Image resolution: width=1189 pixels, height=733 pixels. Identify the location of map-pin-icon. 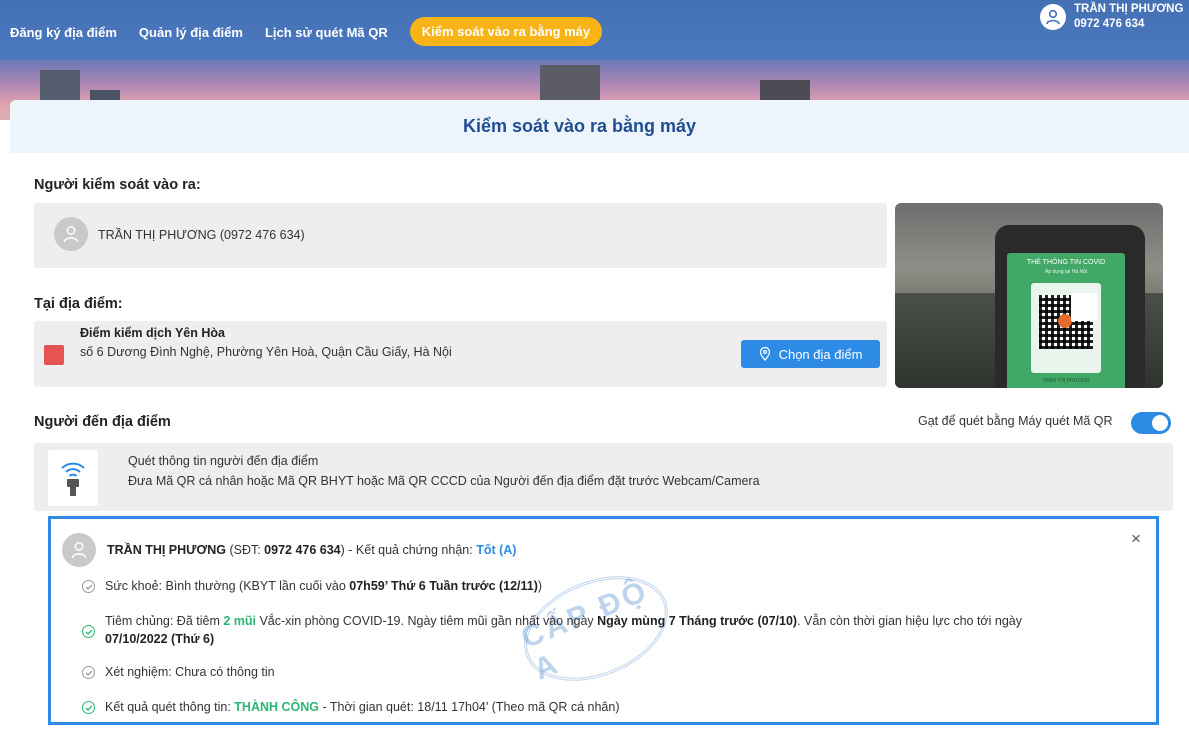
(764, 354).